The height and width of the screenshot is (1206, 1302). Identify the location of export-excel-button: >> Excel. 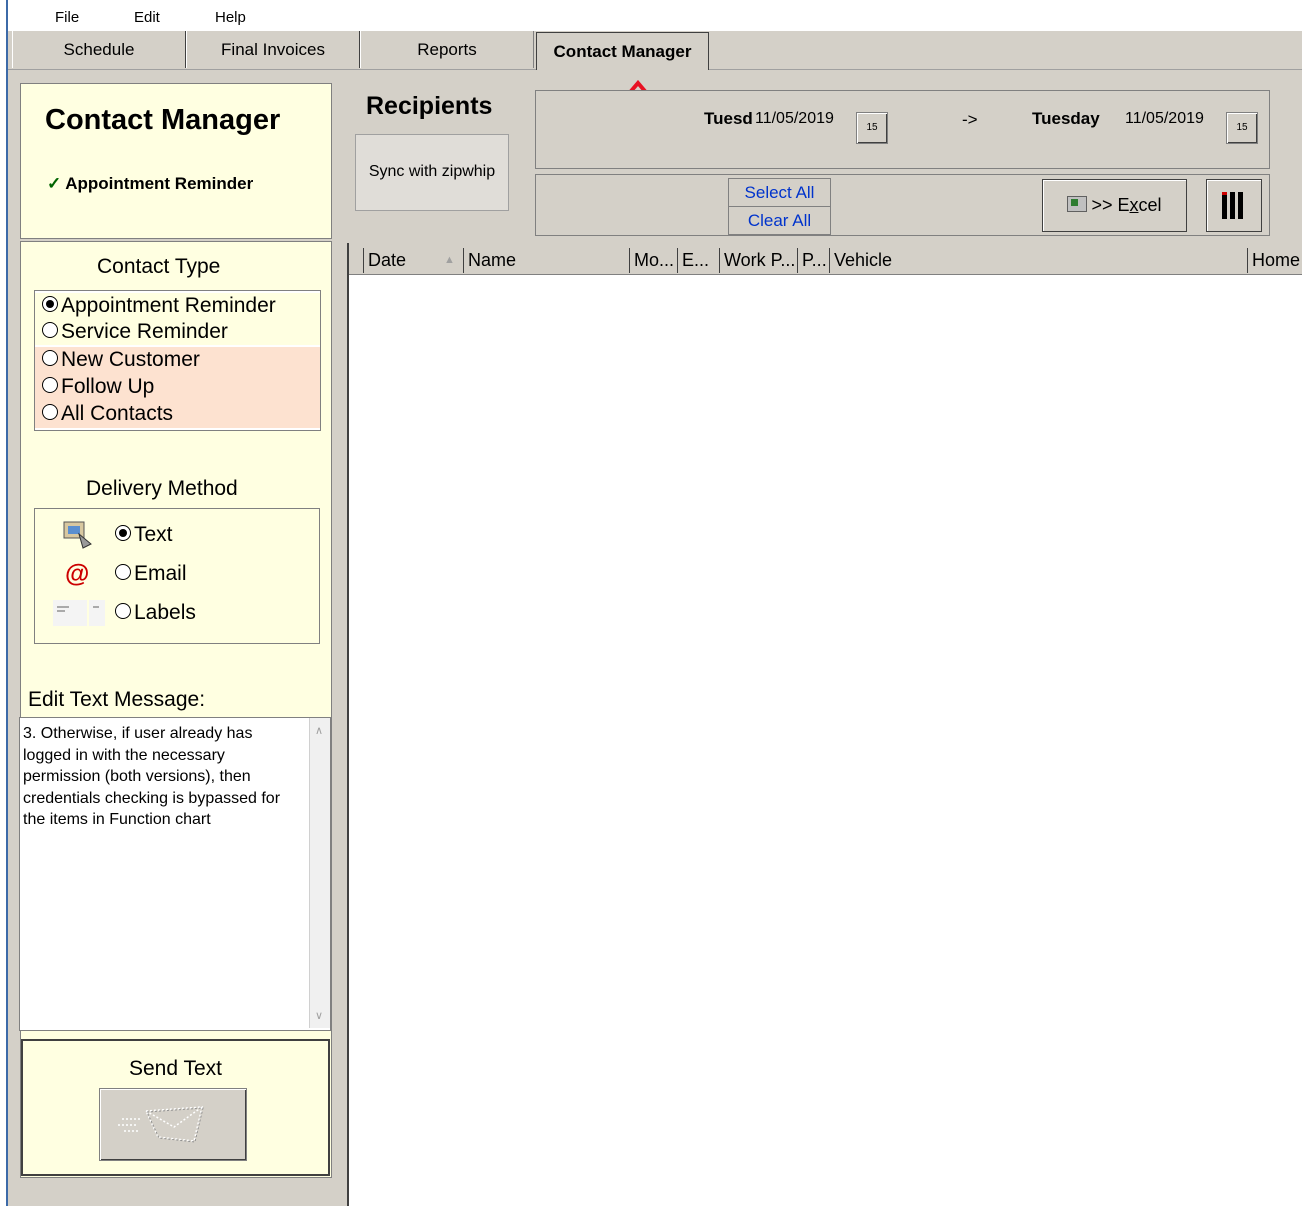
(1114, 205).